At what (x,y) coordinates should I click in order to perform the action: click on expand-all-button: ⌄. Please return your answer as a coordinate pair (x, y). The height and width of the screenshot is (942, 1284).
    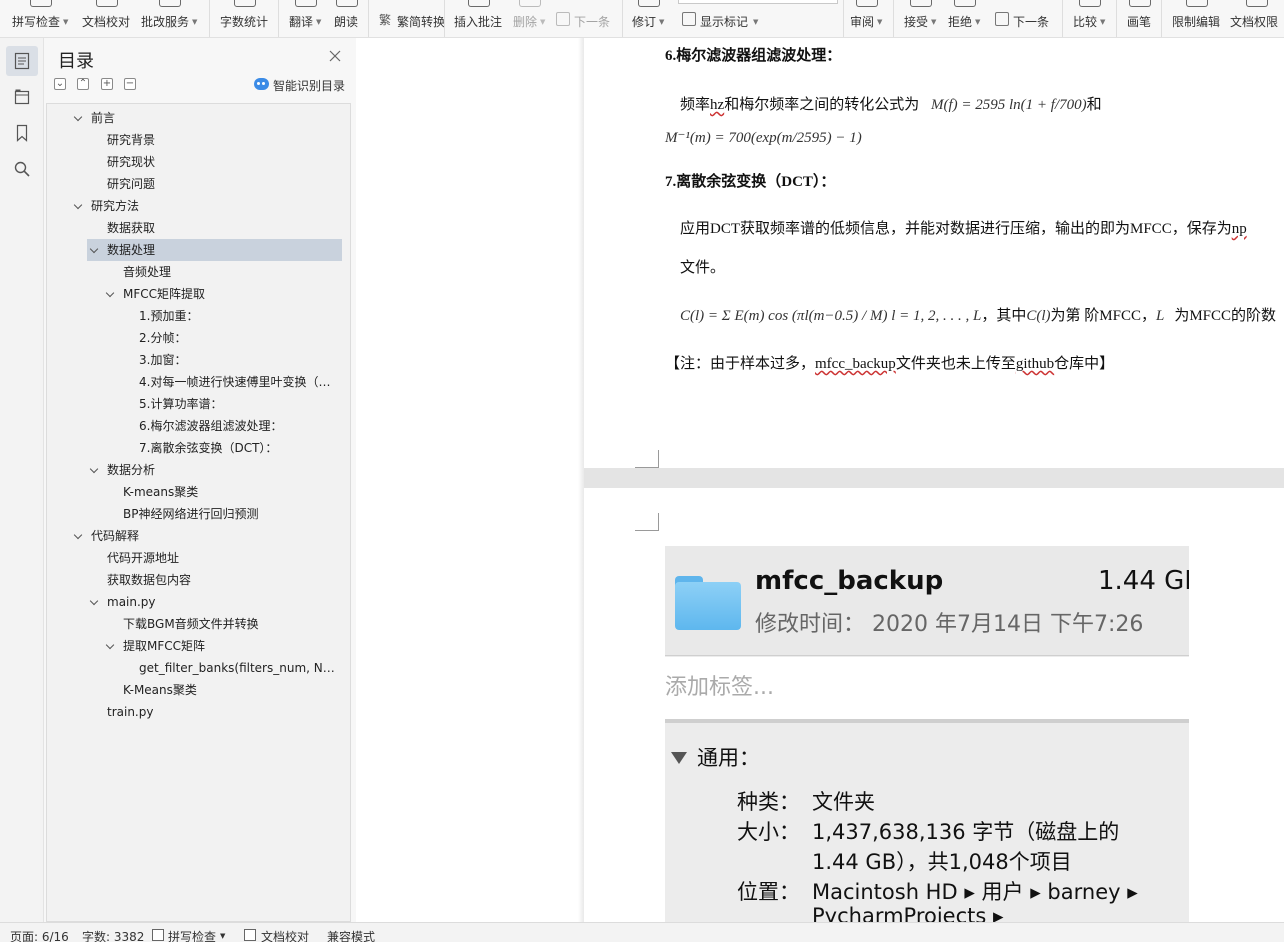
    Looking at the image, I should click on (60, 84).